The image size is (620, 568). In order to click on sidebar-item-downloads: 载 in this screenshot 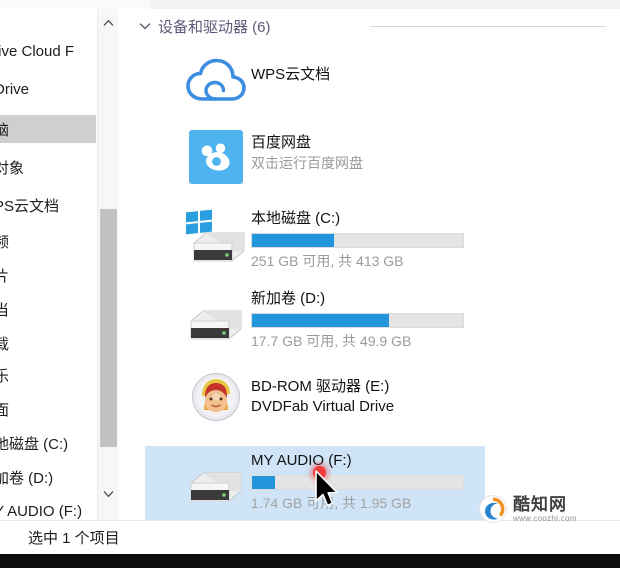, I will do `click(48, 343)`.